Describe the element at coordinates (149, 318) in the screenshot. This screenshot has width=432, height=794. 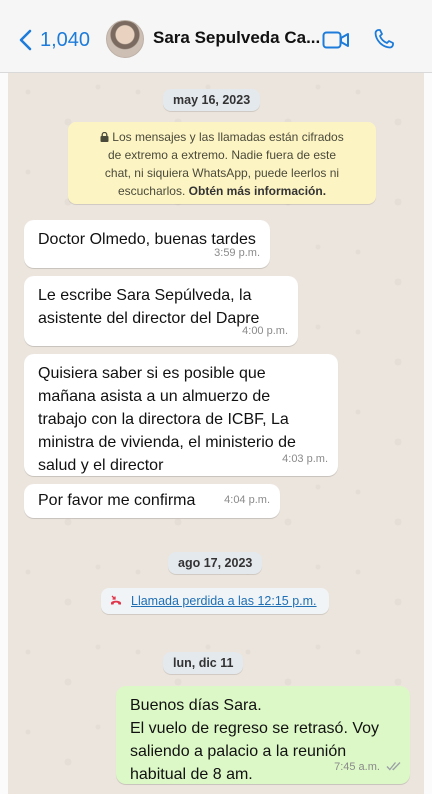
I see `message-line: asistente del director del Dapre` at that location.